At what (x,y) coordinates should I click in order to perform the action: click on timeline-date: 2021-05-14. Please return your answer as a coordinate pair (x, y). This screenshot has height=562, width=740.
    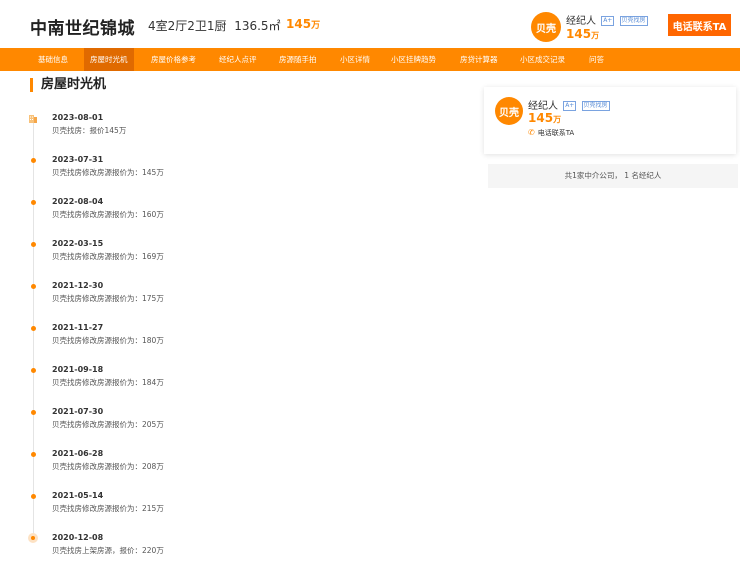
    Looking at the image, I should click on (78, 495).